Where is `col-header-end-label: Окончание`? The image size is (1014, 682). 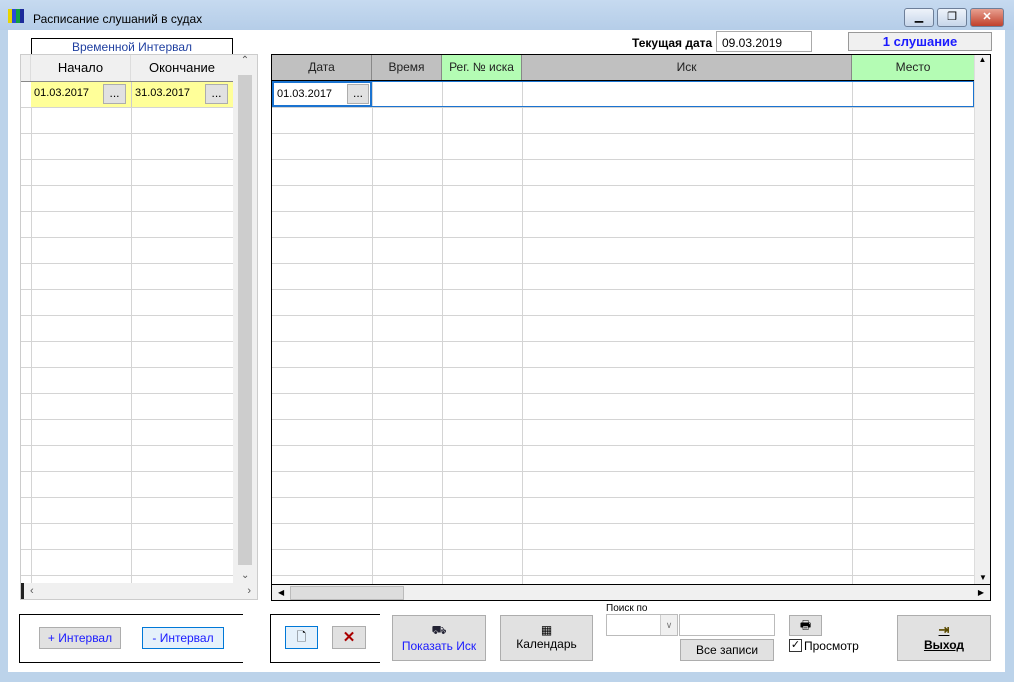 col-header-end-label: Окончание is located at coordinates (182, 67).